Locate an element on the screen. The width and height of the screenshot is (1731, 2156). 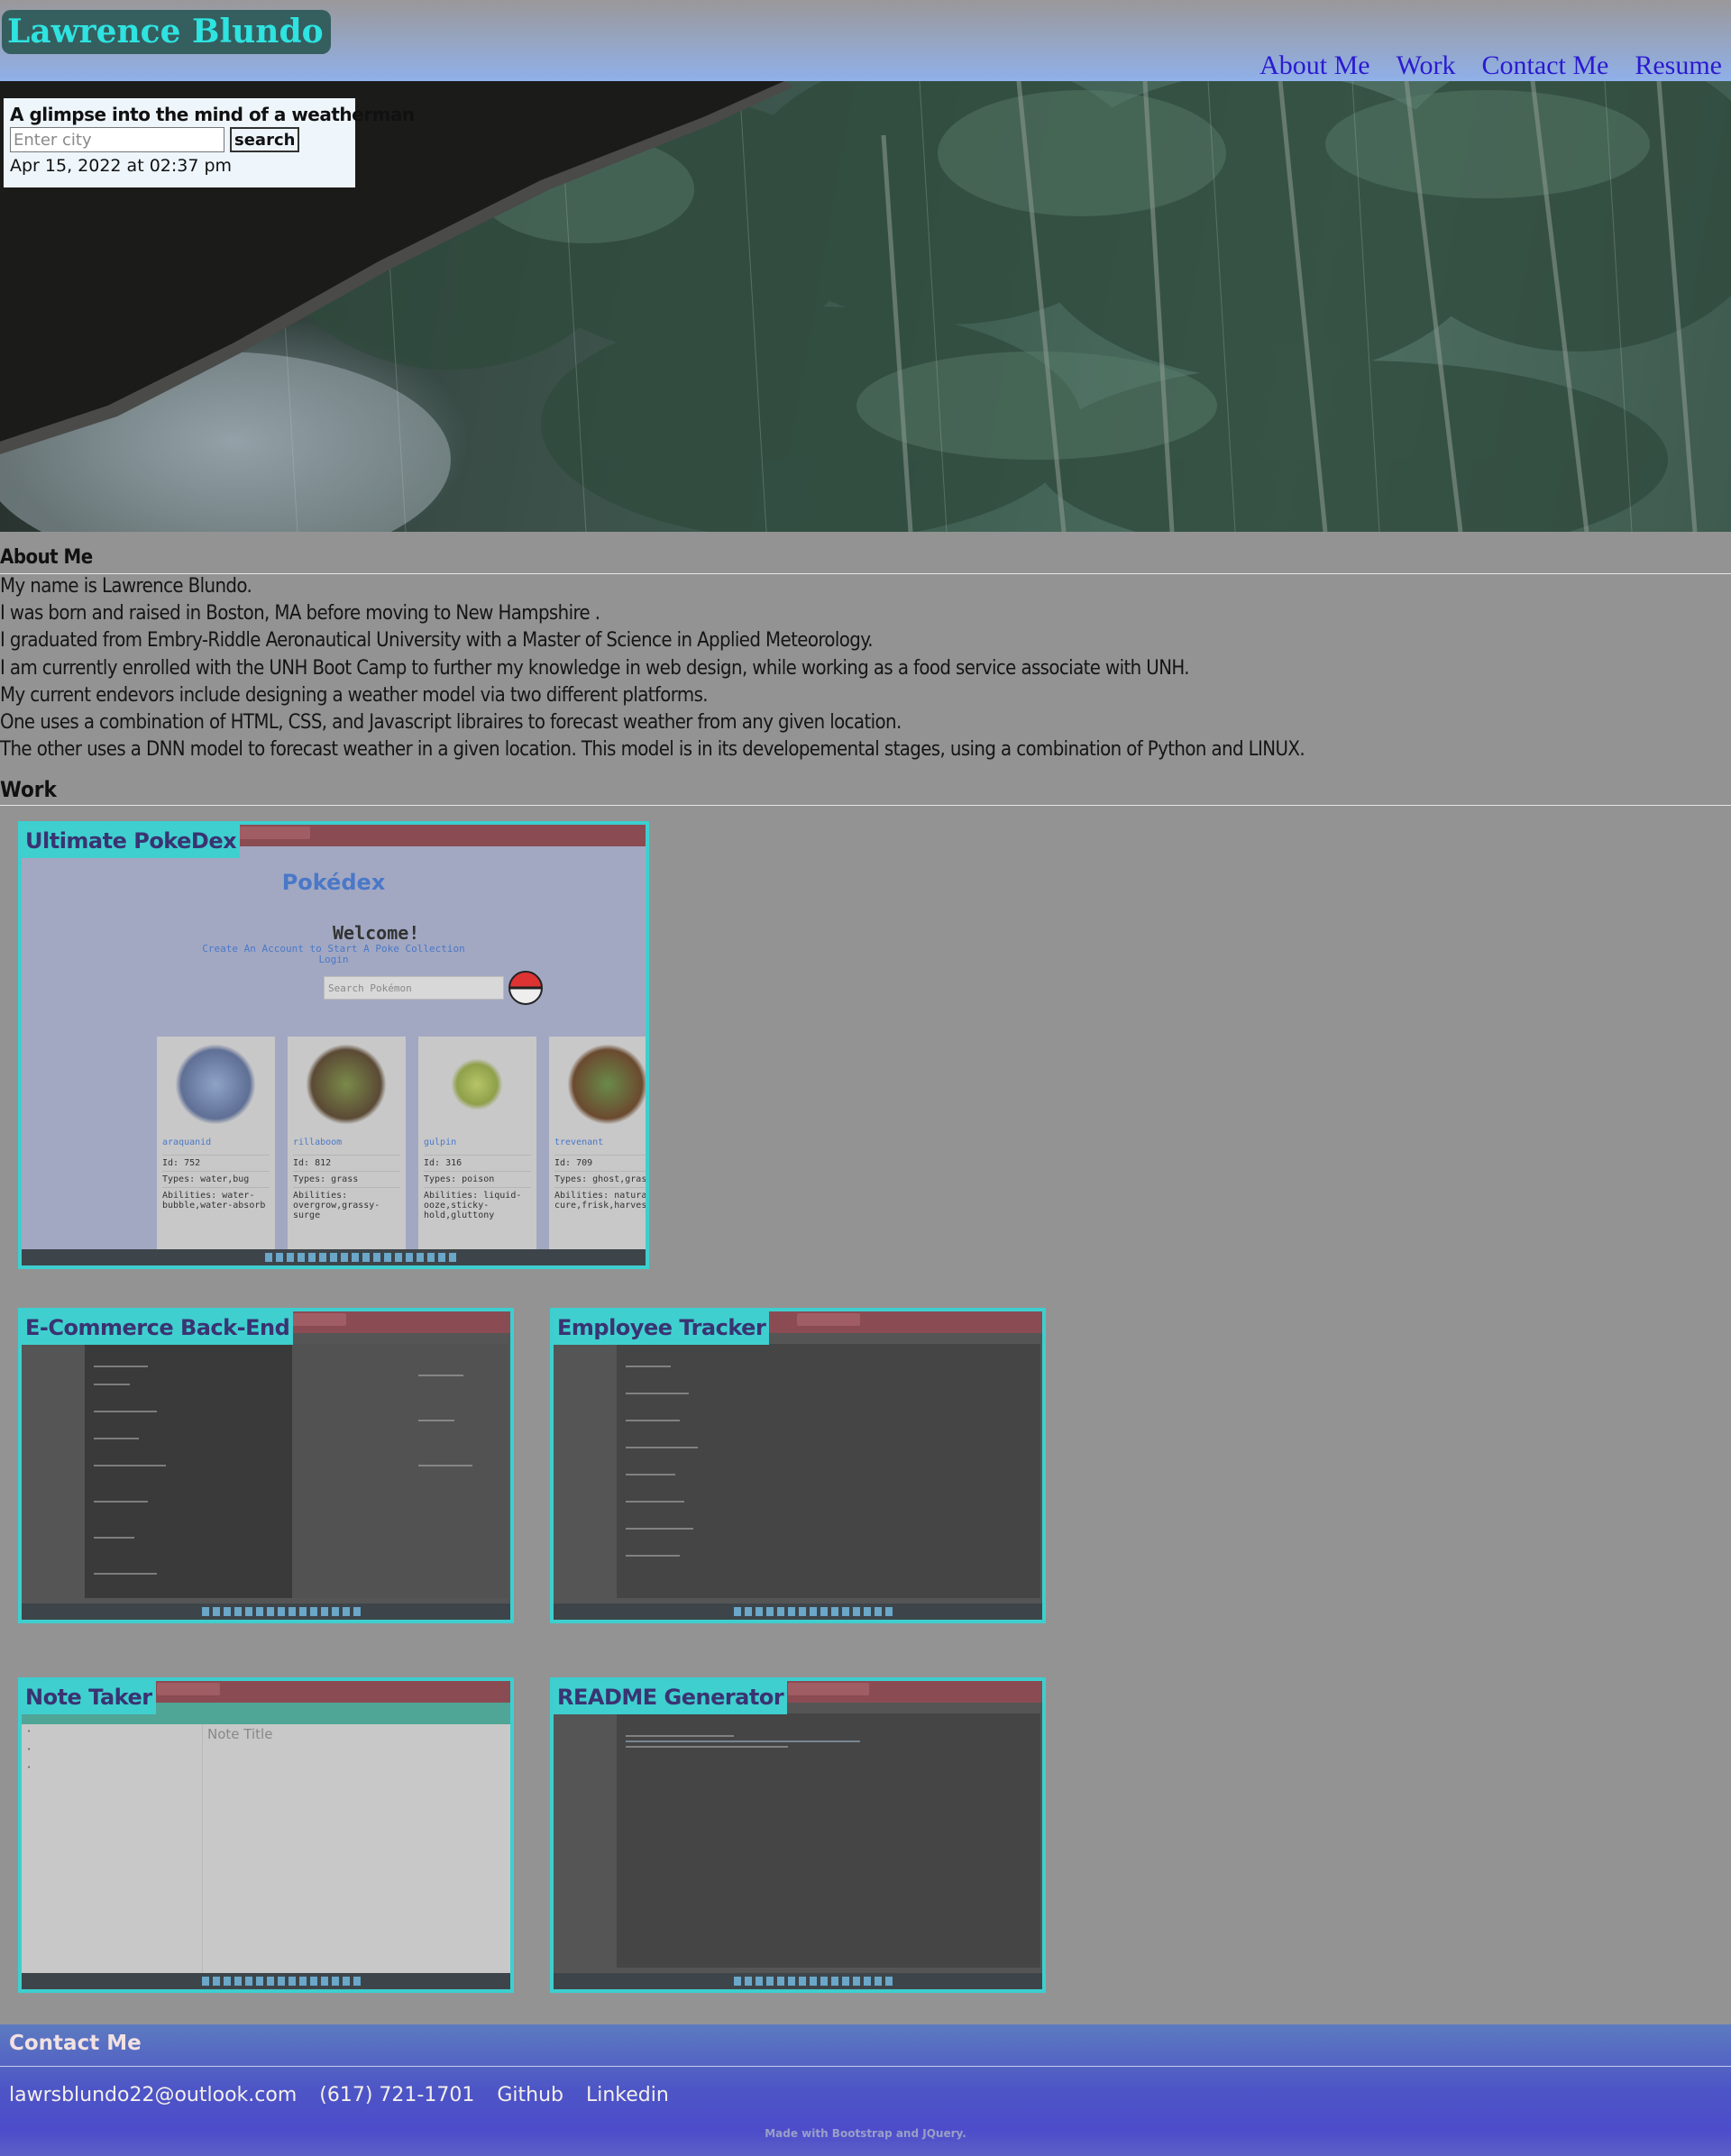
city-search-input is located at coordinates (117, 139).